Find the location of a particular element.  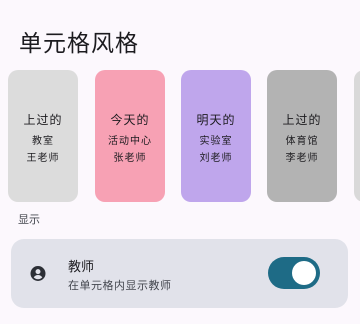

card-teacher: 李老师 is located at coordinates (302, 158).